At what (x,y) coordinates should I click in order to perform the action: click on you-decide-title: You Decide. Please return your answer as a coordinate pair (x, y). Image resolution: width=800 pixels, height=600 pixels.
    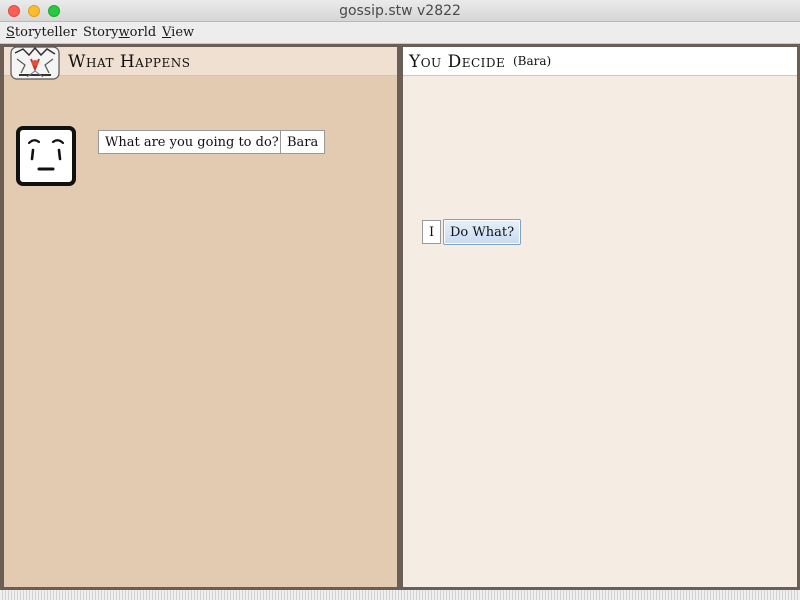
    Looking at the image, I should click on (457, 62).